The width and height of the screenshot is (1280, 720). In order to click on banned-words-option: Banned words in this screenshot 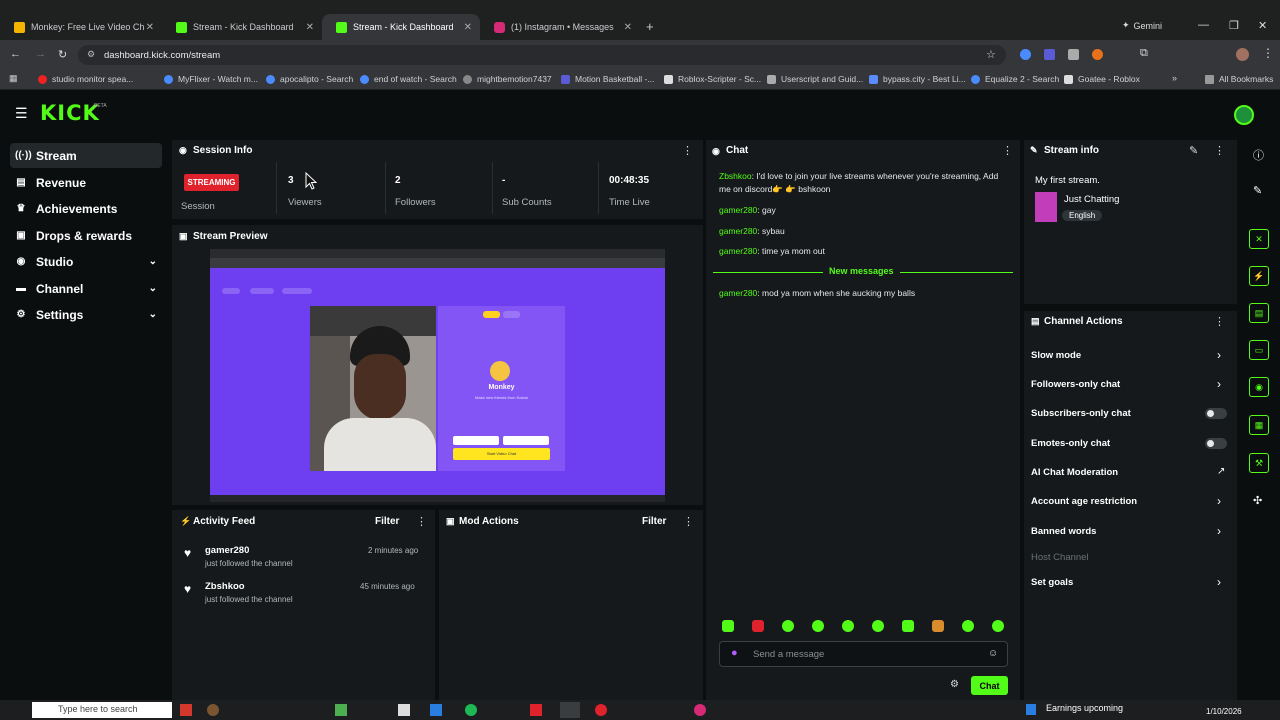, I will do `click(1063, 531)`.